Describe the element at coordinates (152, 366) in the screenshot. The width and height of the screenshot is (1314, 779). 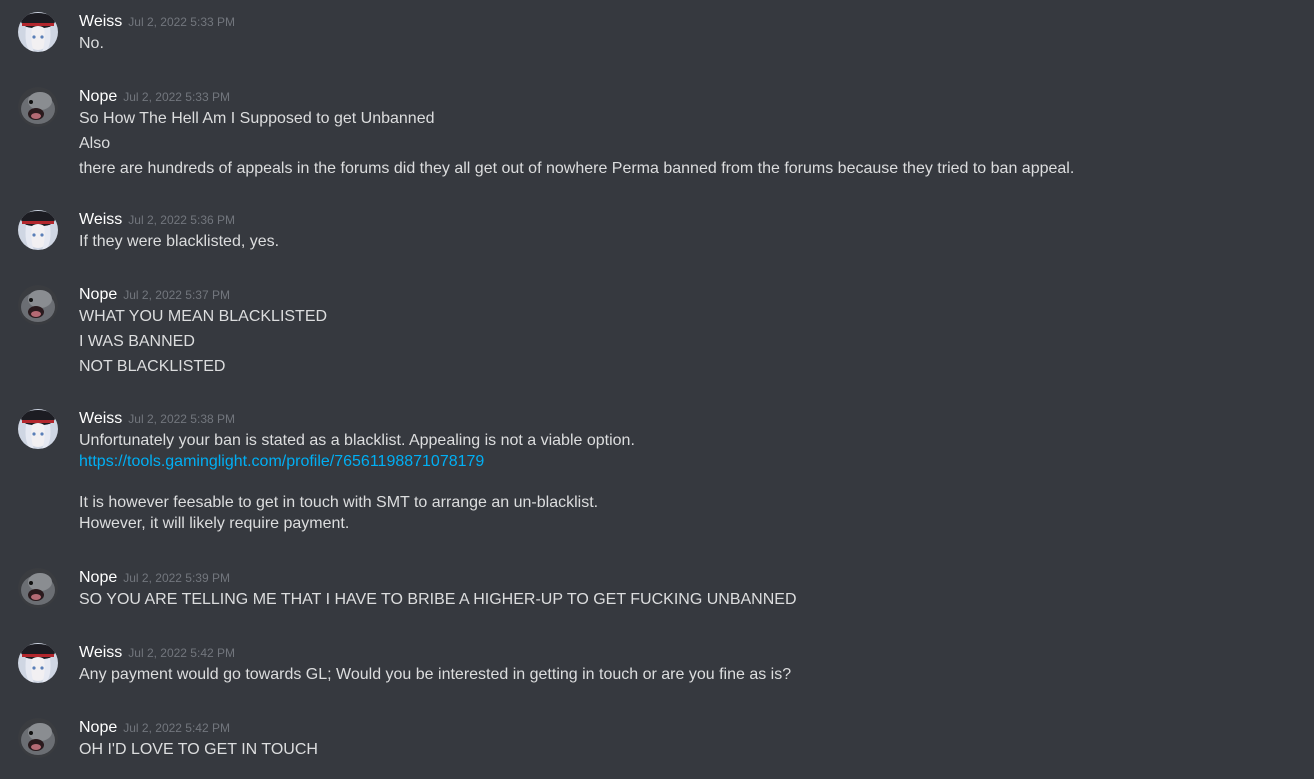
I see `message-text: NOT BLACKLISTED` at that location.